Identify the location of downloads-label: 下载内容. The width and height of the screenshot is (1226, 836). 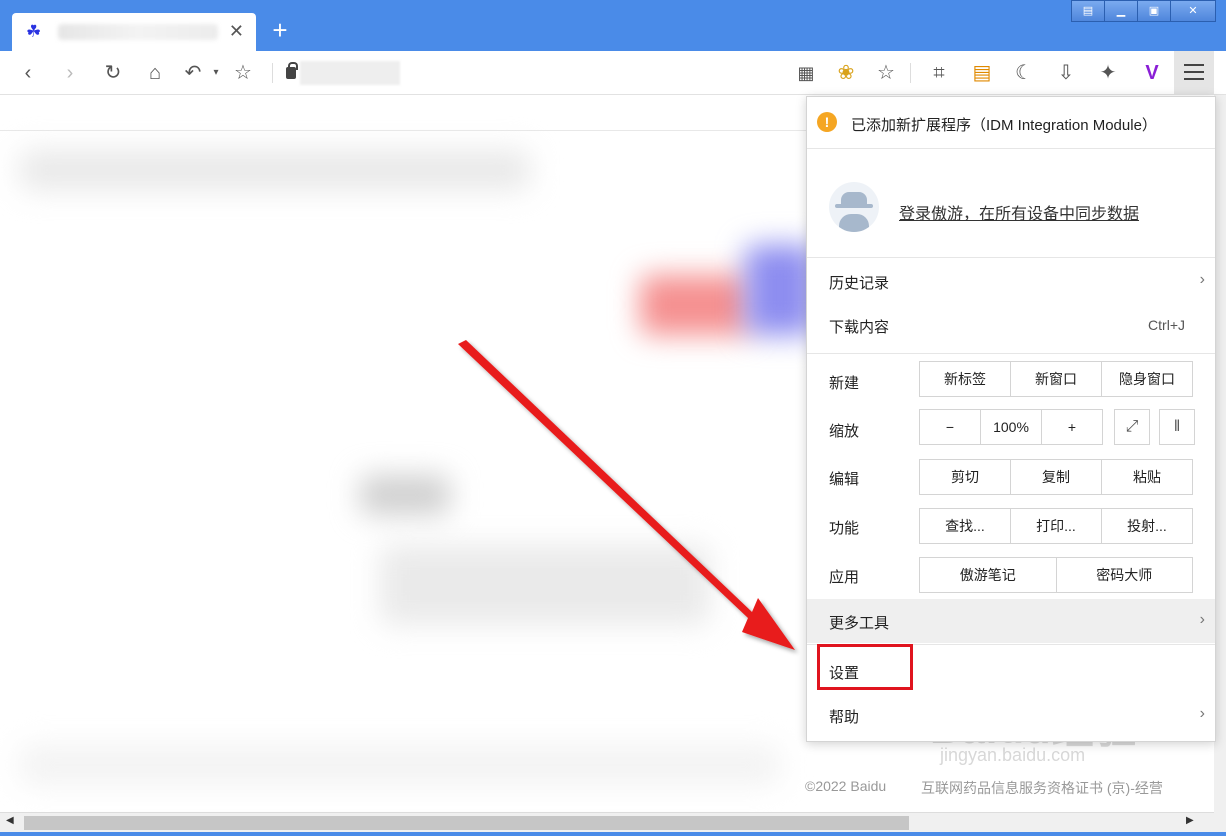
(859, 327).